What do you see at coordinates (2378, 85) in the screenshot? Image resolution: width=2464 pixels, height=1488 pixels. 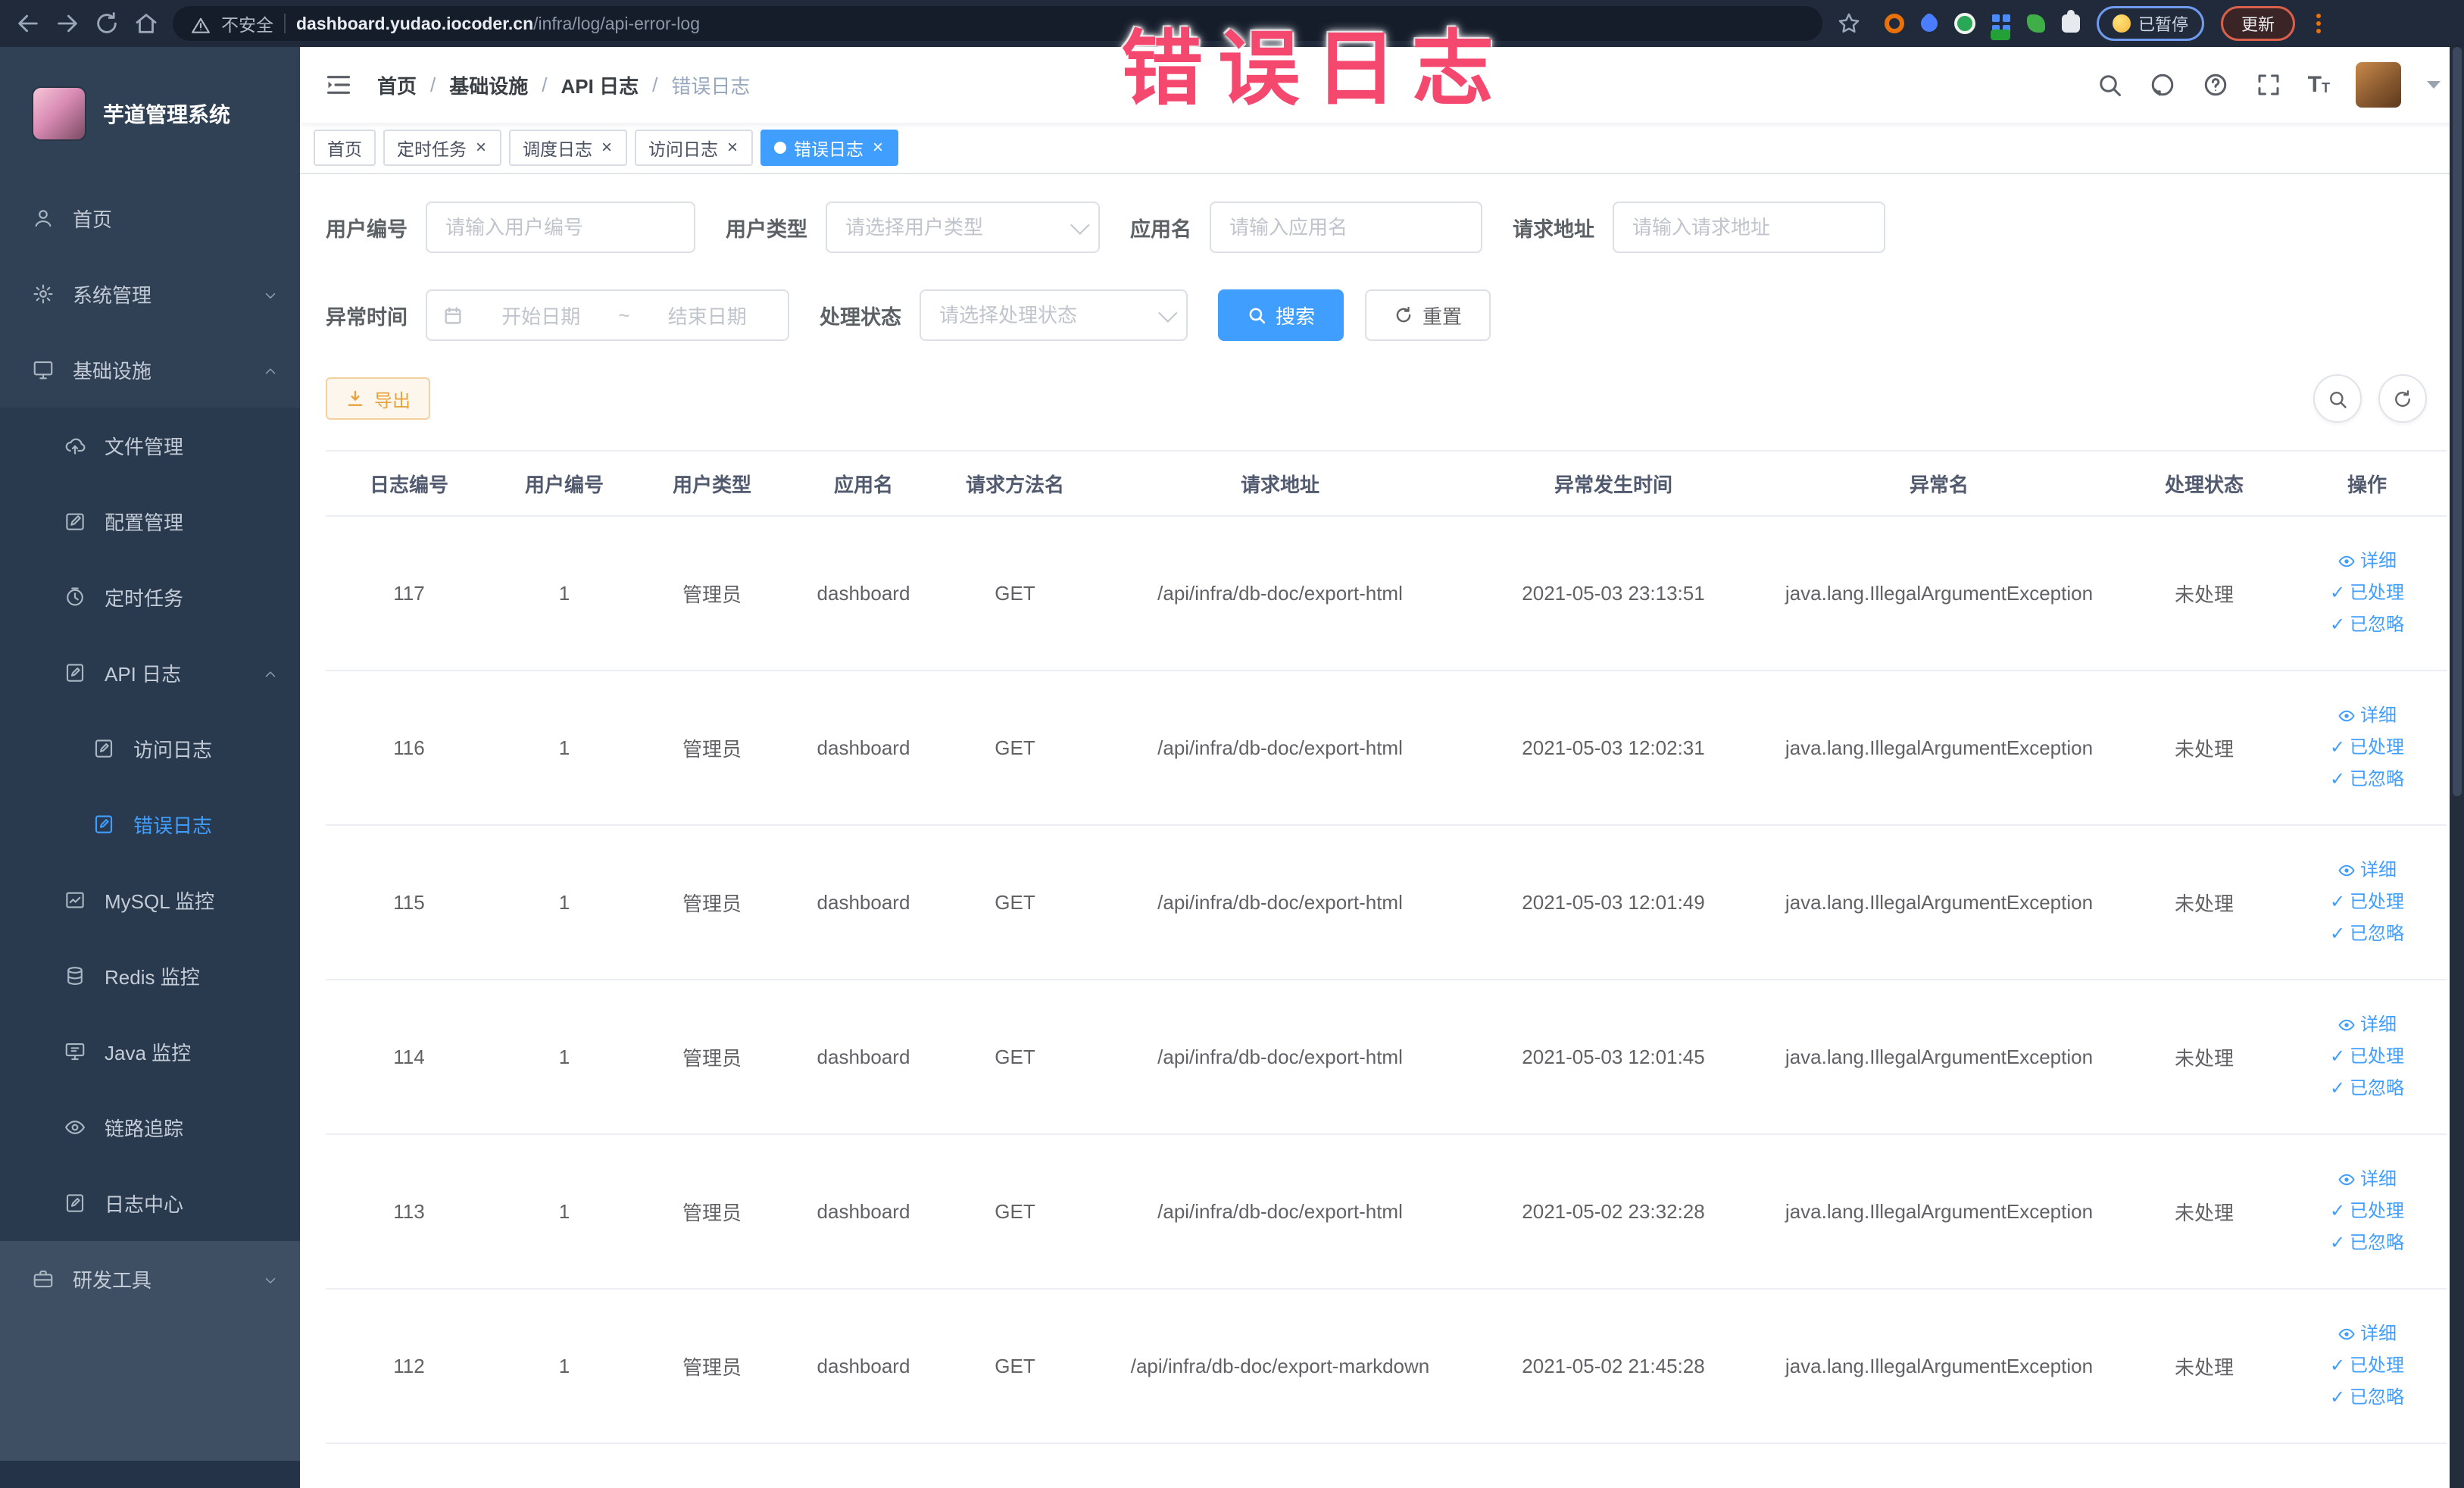 I see `user-avatar` at bounding box center [2378, 85].